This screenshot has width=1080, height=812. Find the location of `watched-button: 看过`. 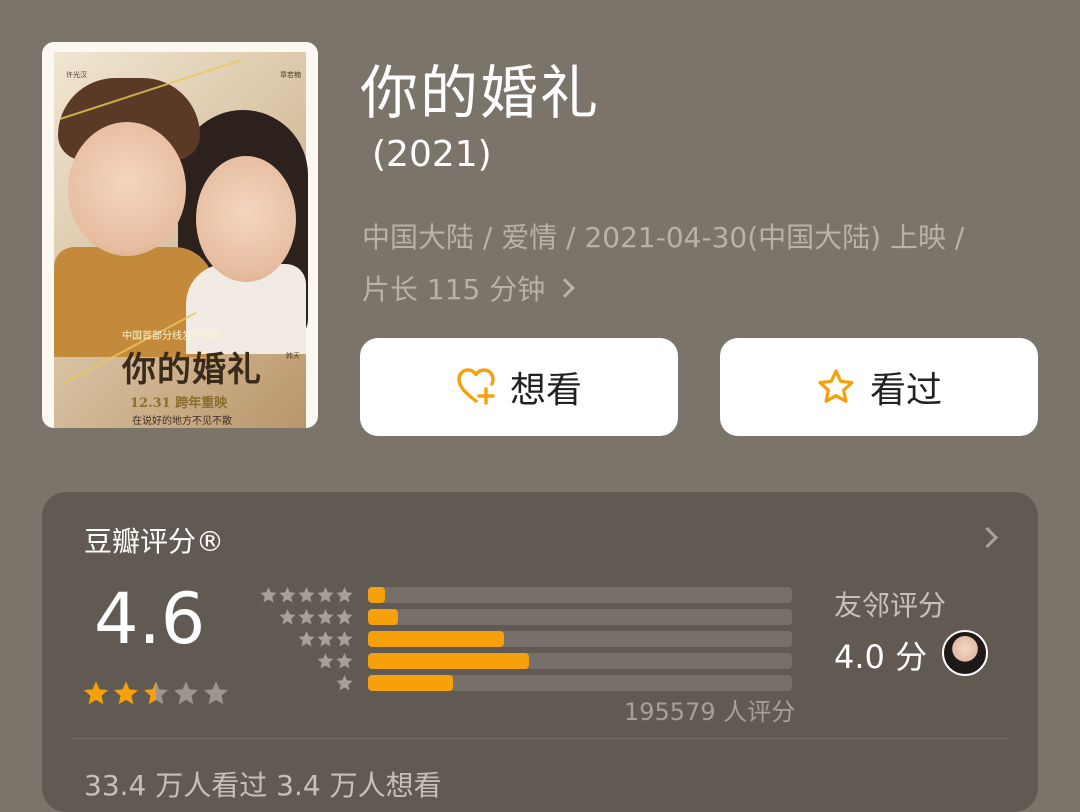

watched-button: 看过 is located at coordinates (879, 387).